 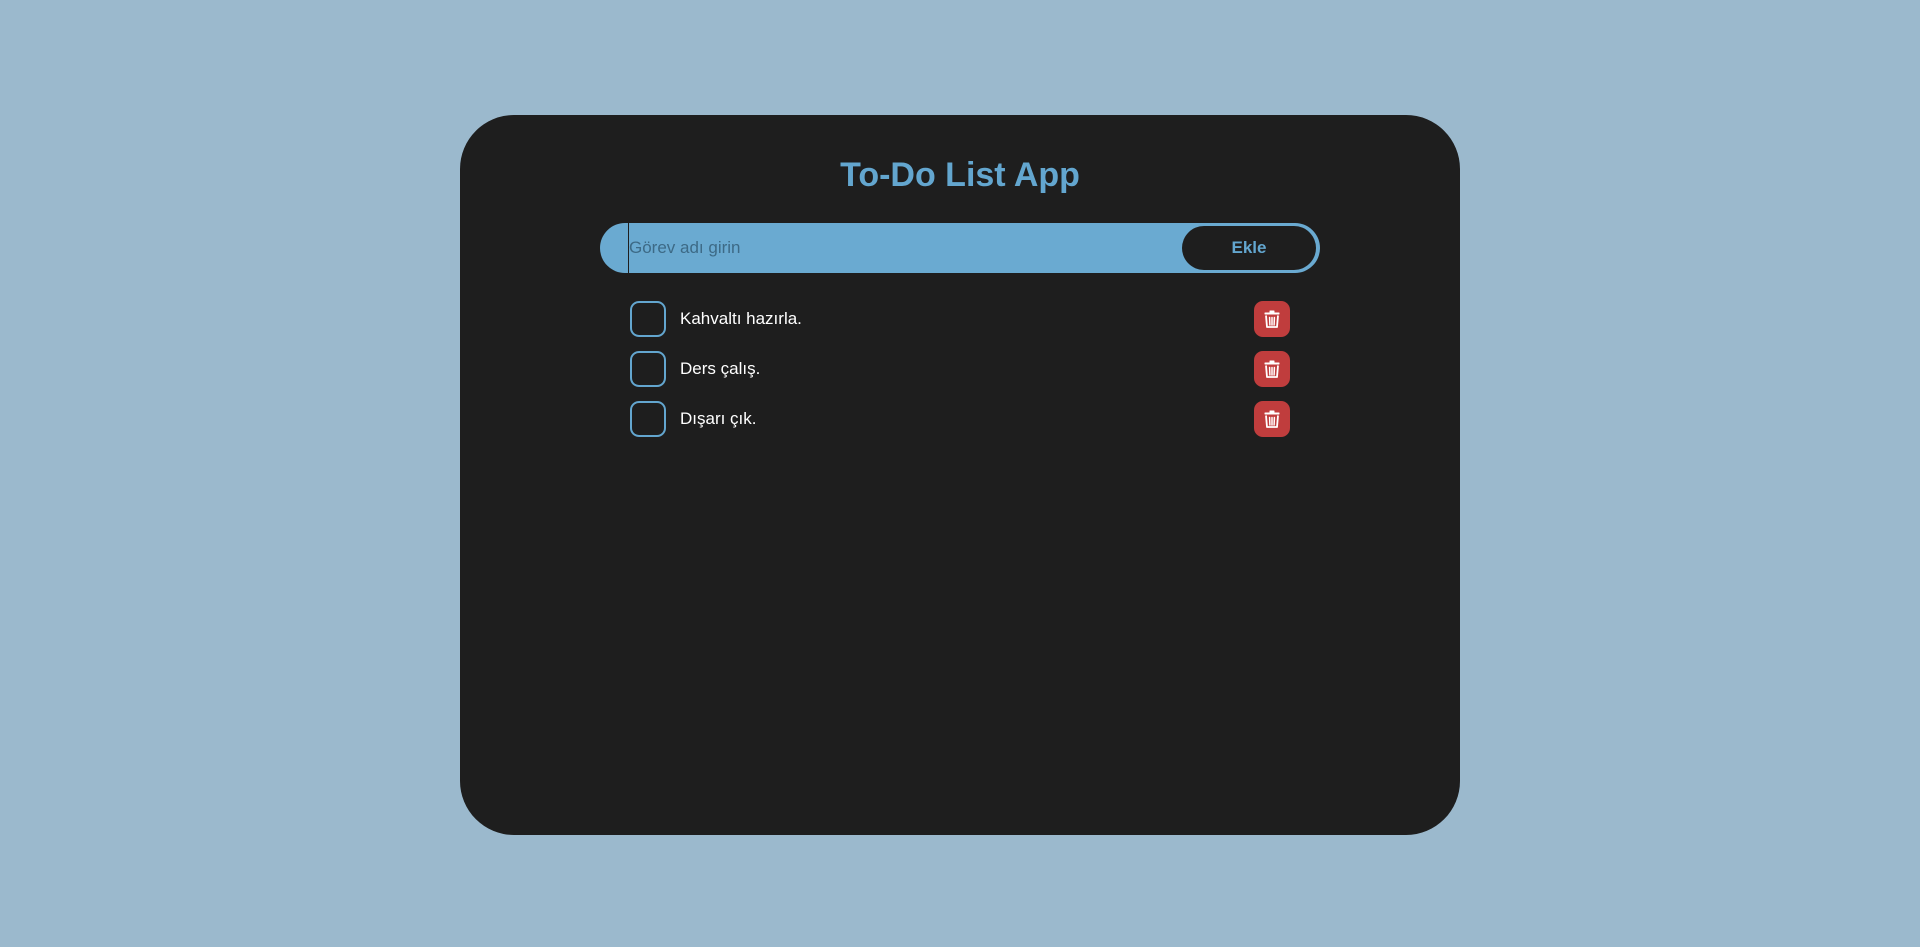 What do you see at coordinates (960, 175) in the screenshot?
I see `app-title: To-Do List App` at bounding box center [960, 175].